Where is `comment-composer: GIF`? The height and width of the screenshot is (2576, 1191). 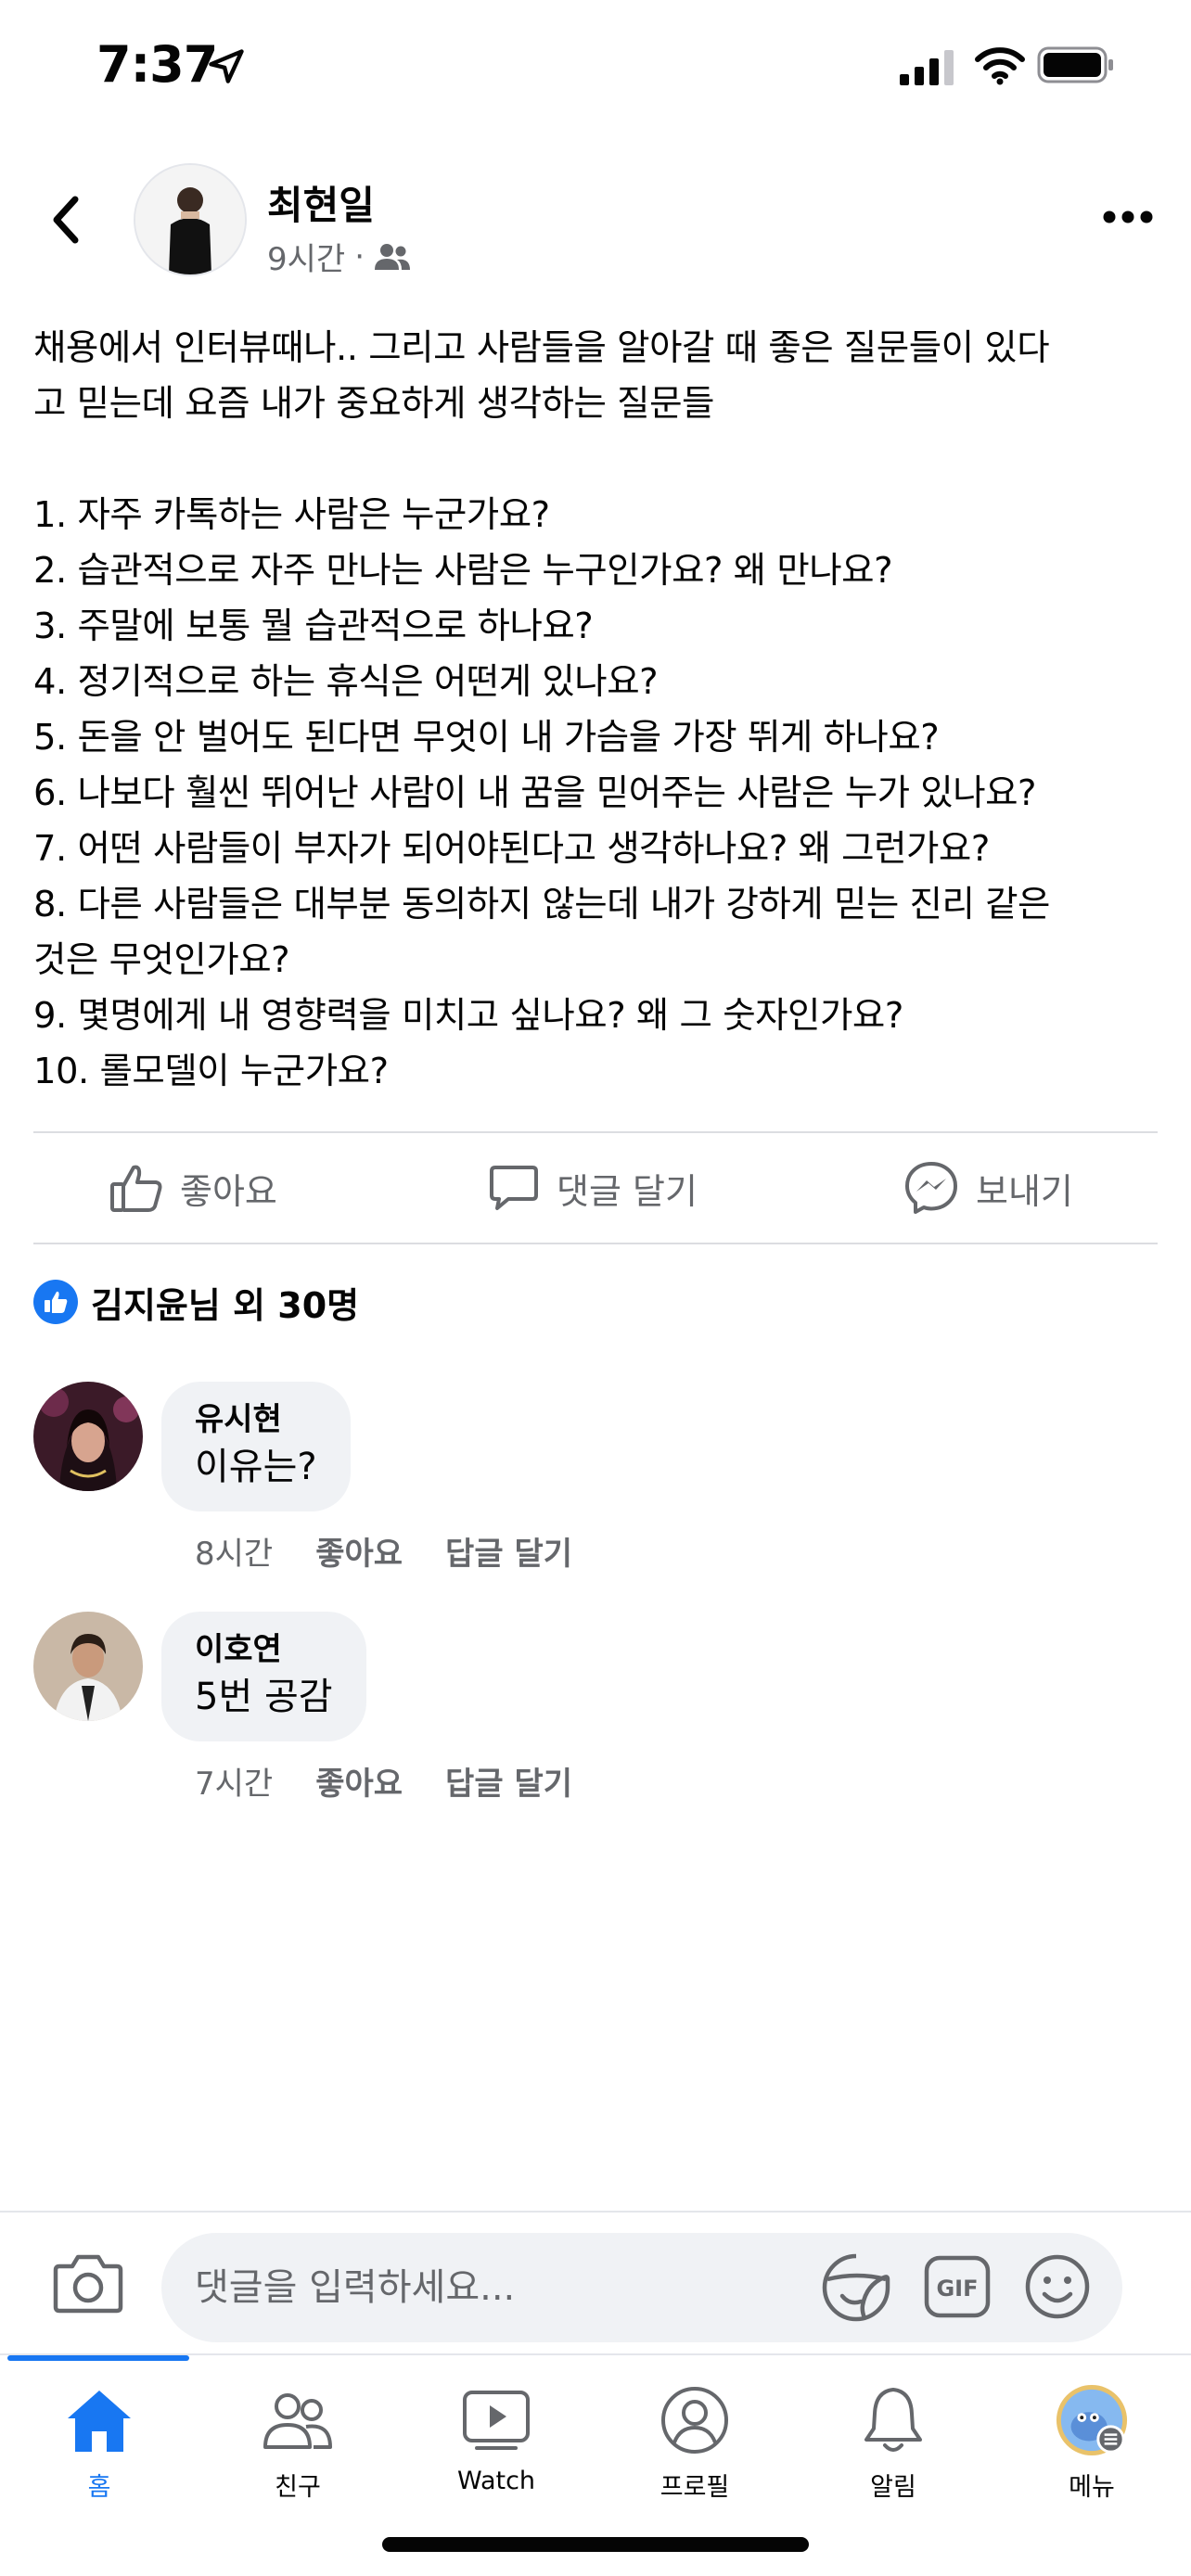
comment-composer: GIF is located at coordinates (595, 2283).